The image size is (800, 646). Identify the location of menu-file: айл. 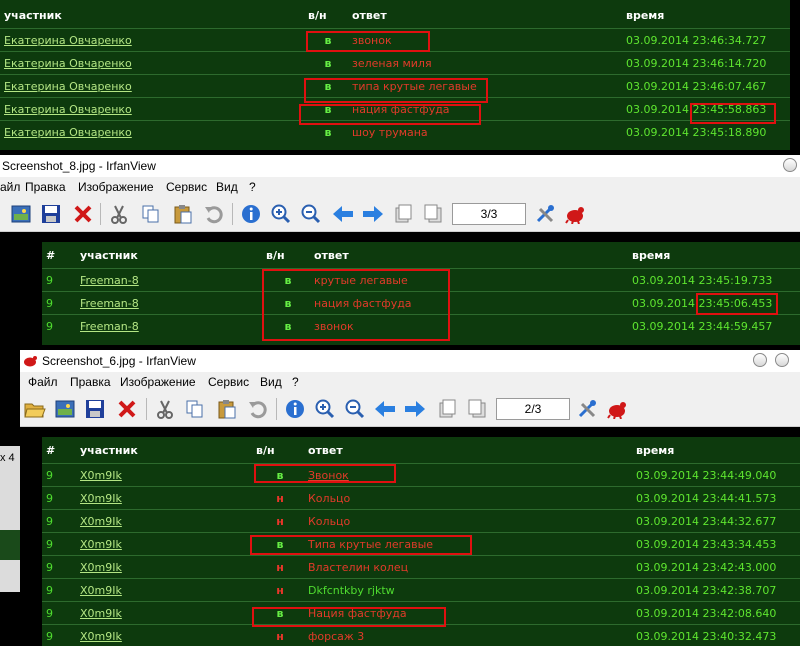
(10, 187).